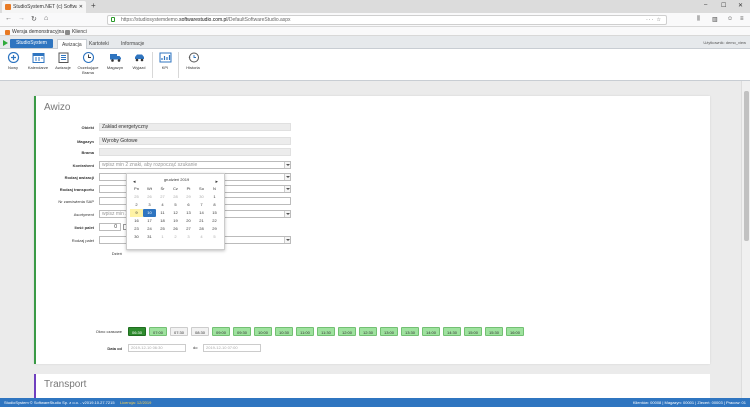 The height and width of the screenshot is (407, 750). What do you see at coordinates (326, 331) in the screenshot?
I see `time-slot-button: 11:30` at bounding box center [326, 331].